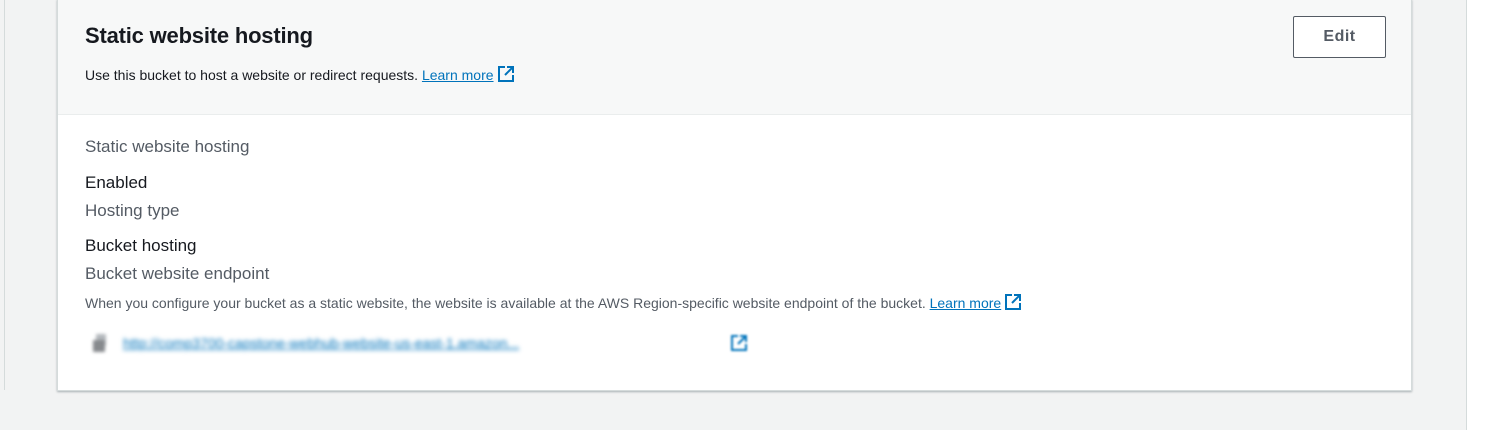  What do you see at coordinates (116, 182) in the screenshot?
I see `hosting-status-value: Enabled` at bounding box center [116, 182].